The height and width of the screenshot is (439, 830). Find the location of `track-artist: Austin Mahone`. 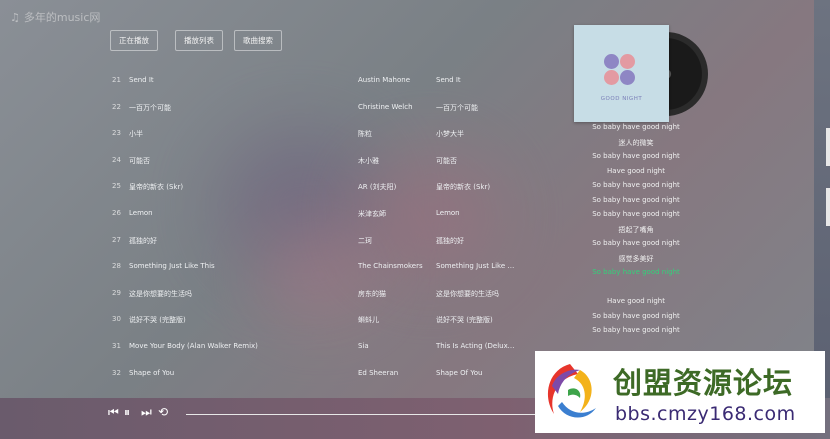

track-artist: Austin Mahone is located at coordinates (384, 80).